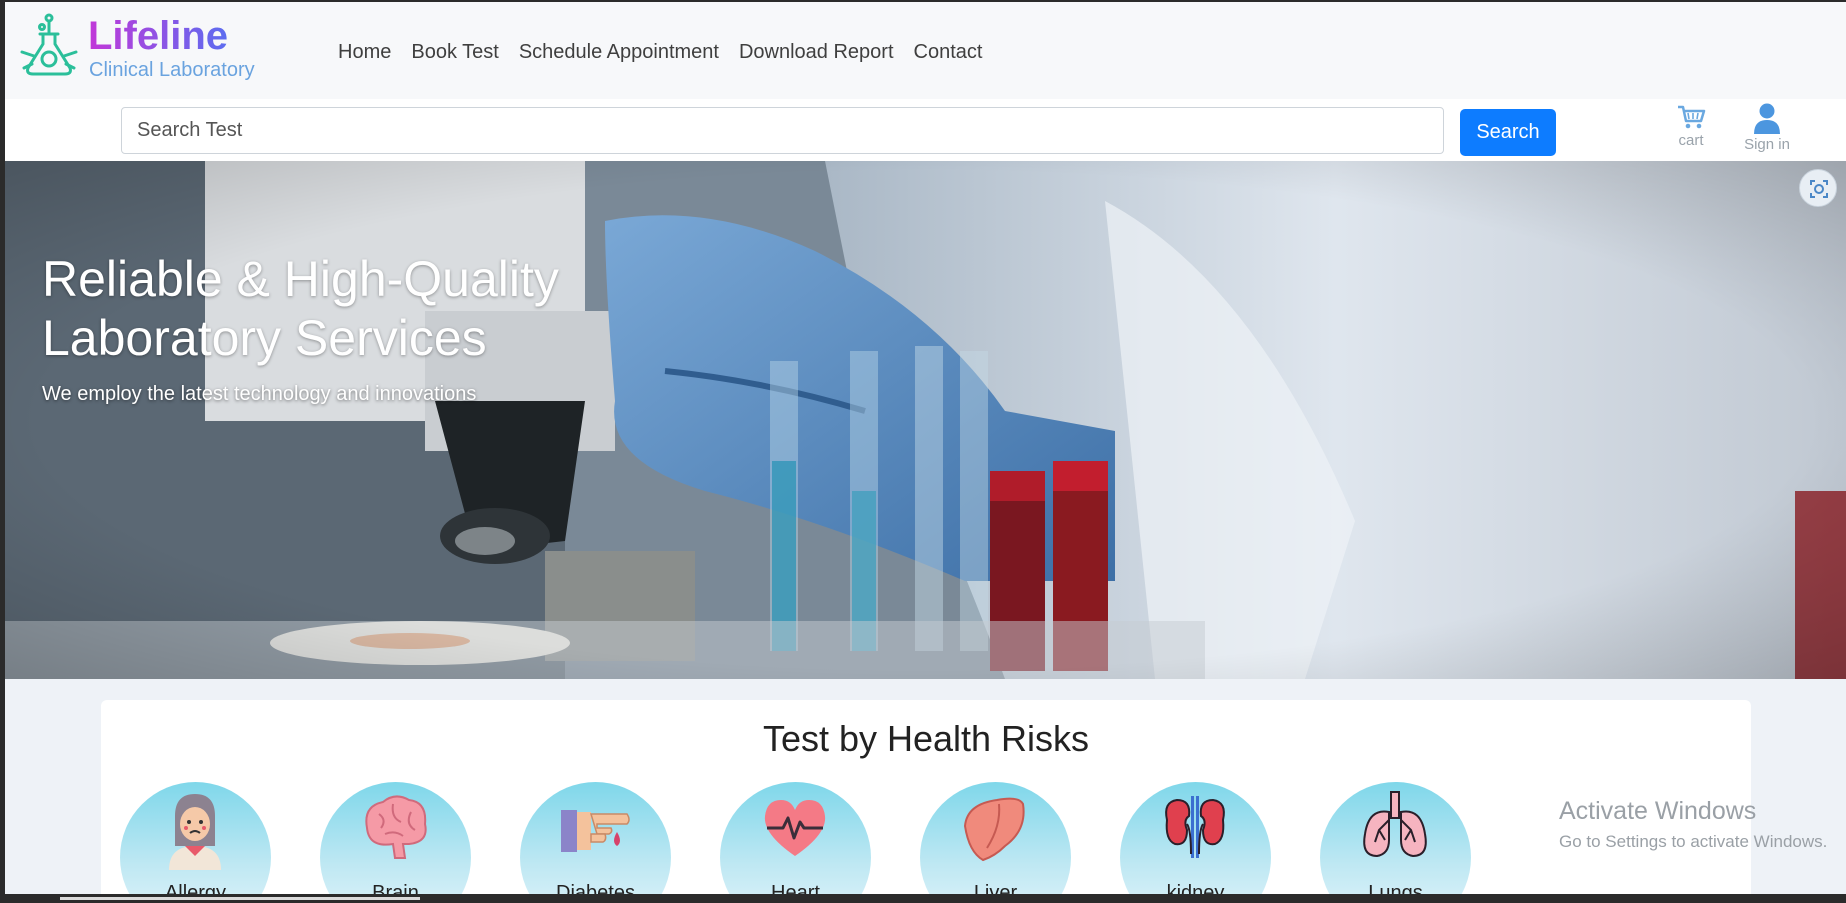 The image size is (1846, 903). What do you see at coordinates (595, 831) in the screenshot?
I see `glucose-test-icon` at bounding box center [595, 831].